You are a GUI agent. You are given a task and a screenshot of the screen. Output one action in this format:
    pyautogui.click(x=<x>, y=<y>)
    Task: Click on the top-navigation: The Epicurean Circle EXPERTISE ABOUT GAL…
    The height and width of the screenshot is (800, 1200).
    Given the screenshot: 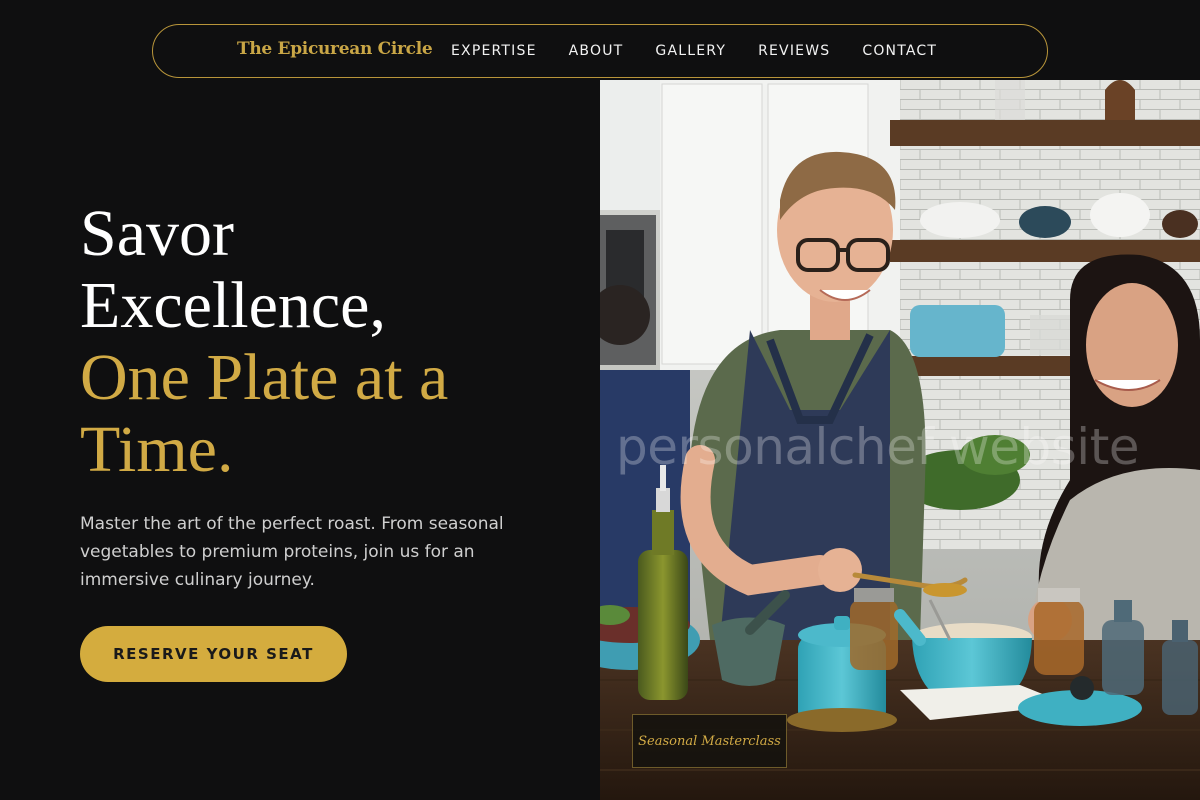 What is the action you would take?
    pyautogui.click(x=600, y=51)
    